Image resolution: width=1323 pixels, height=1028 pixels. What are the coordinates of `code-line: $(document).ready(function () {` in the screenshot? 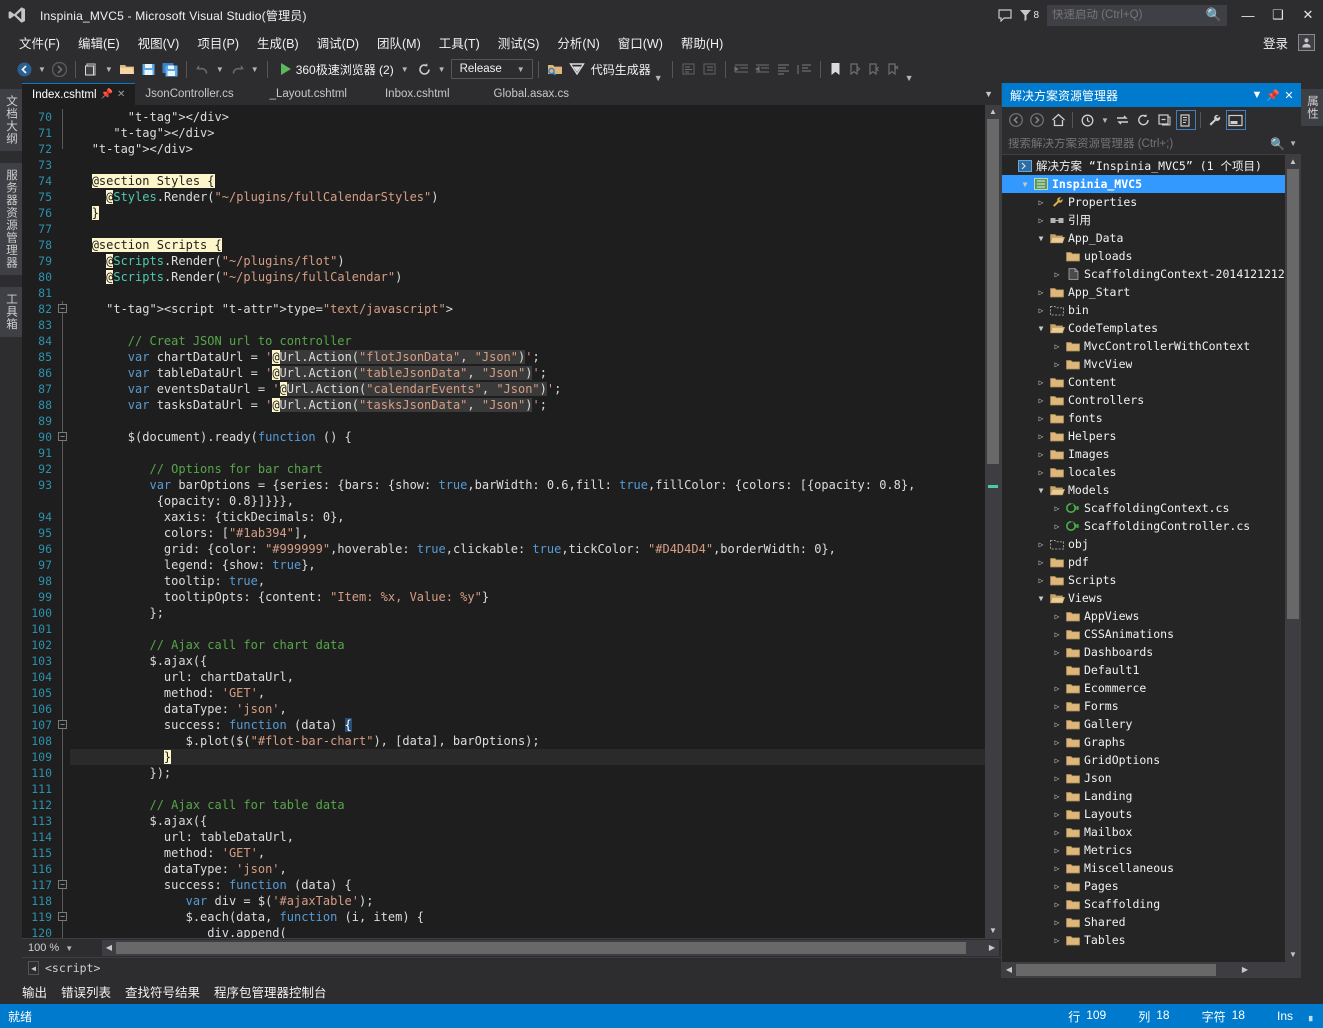 It's located at (527, 437).